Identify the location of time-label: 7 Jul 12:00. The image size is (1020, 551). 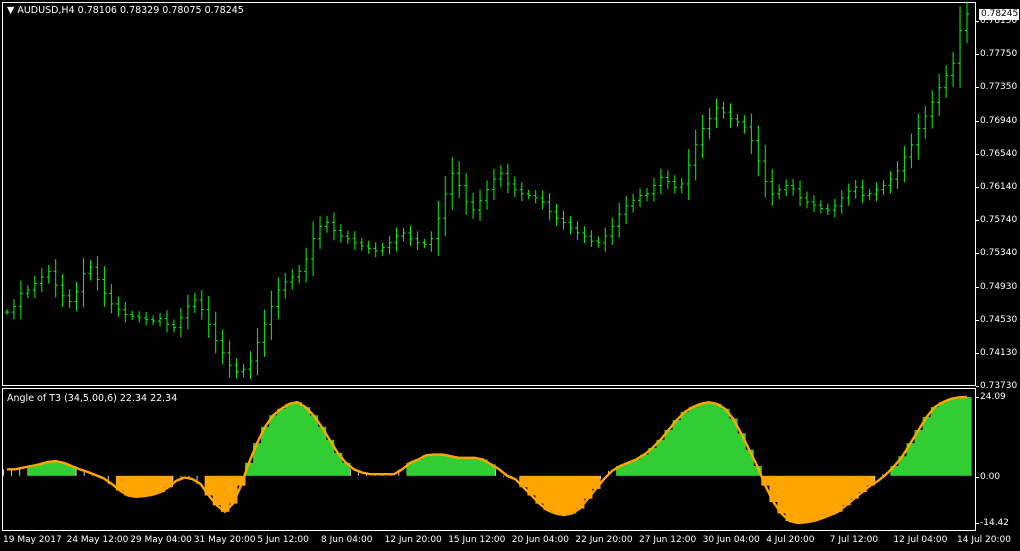
(854, 540).